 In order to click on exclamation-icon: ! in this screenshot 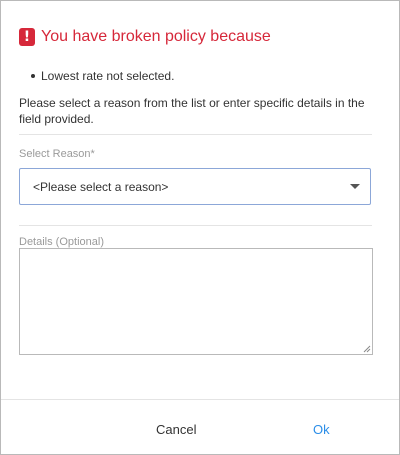, I will do `click(27, 37)`.